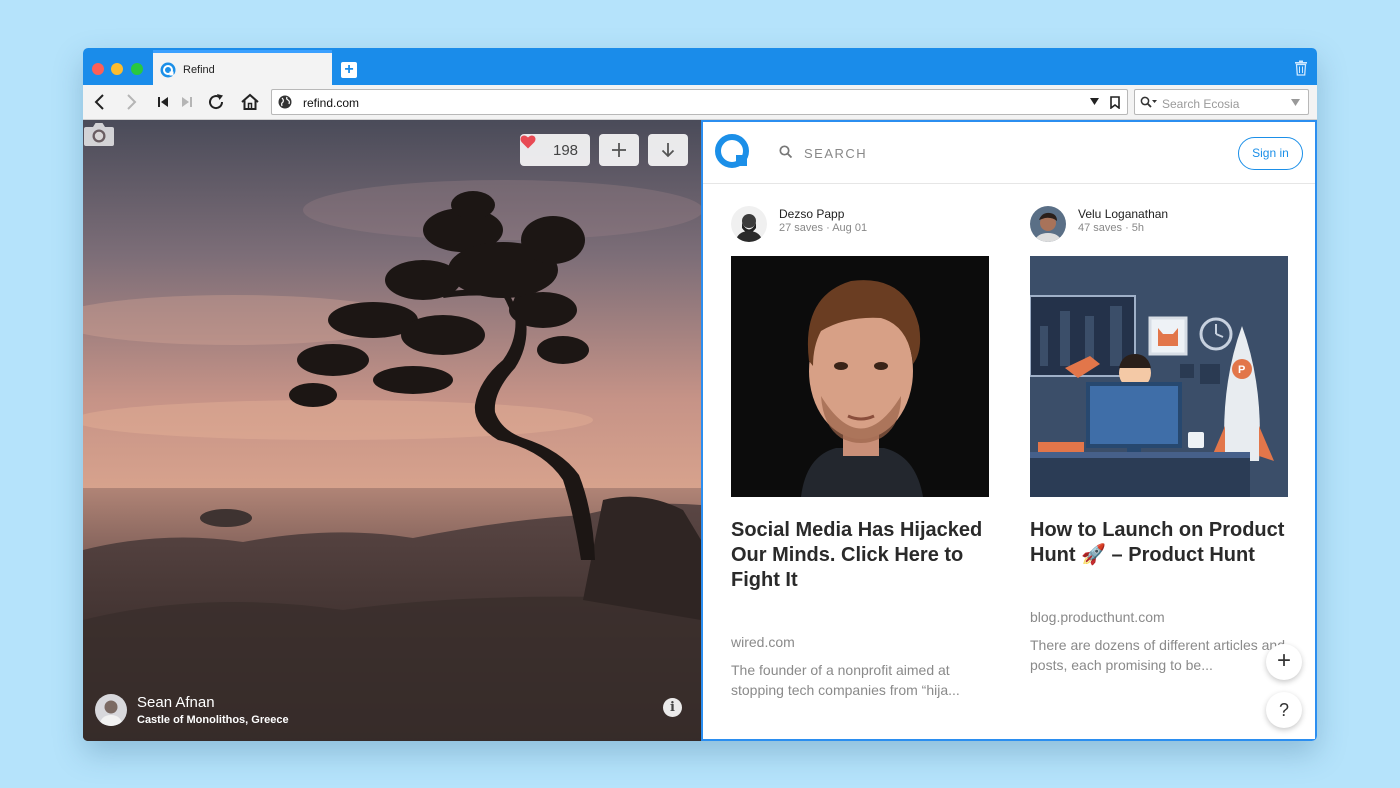  Describe the element at coordinates (733, 152) in the screenshot. I see `refind-logo-icon` at that location.